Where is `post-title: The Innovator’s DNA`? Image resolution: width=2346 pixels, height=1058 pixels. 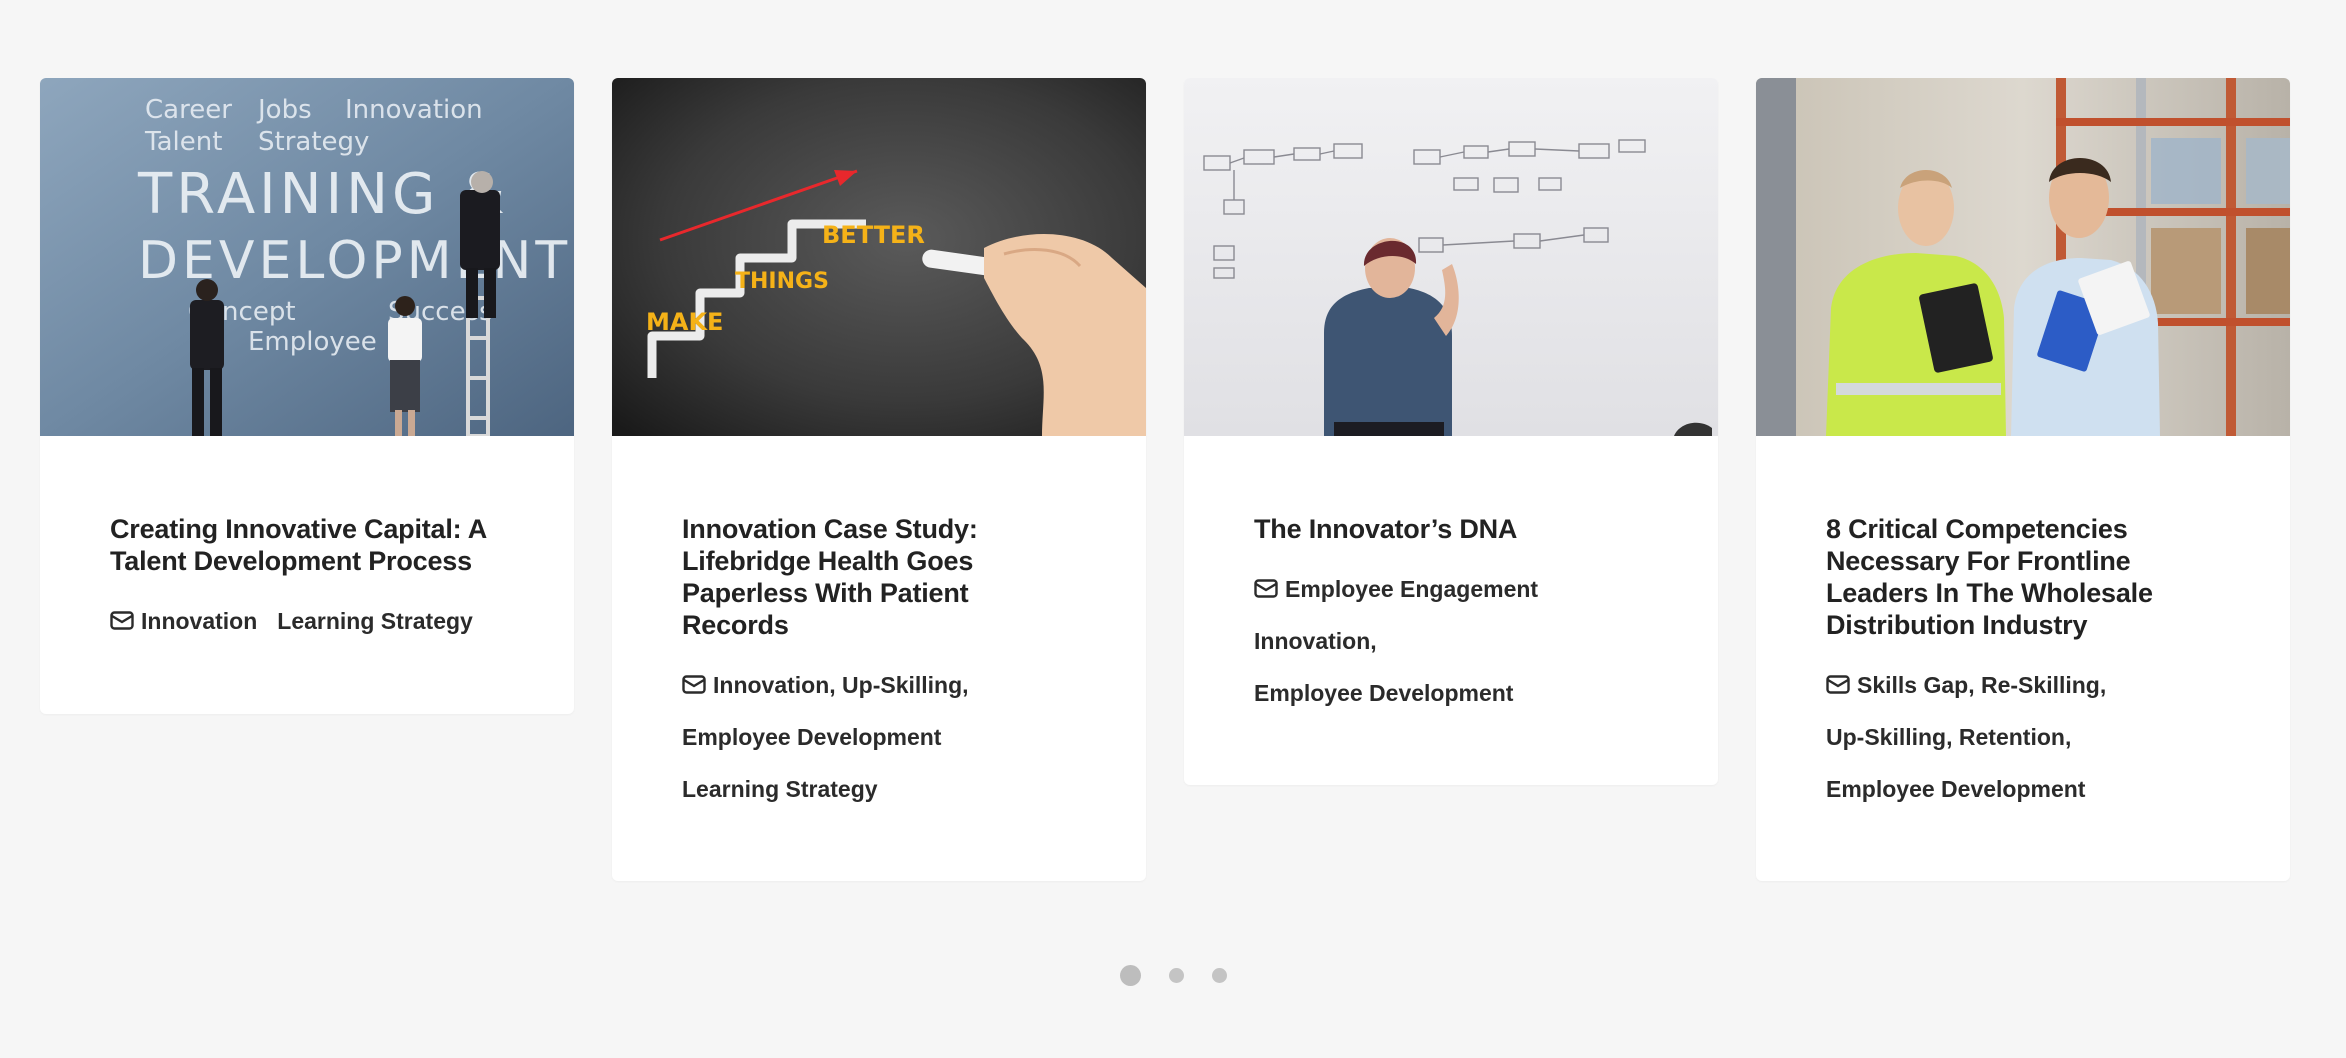
post-title: The Innovator’s DNA is located at coordinates (1451, 490).